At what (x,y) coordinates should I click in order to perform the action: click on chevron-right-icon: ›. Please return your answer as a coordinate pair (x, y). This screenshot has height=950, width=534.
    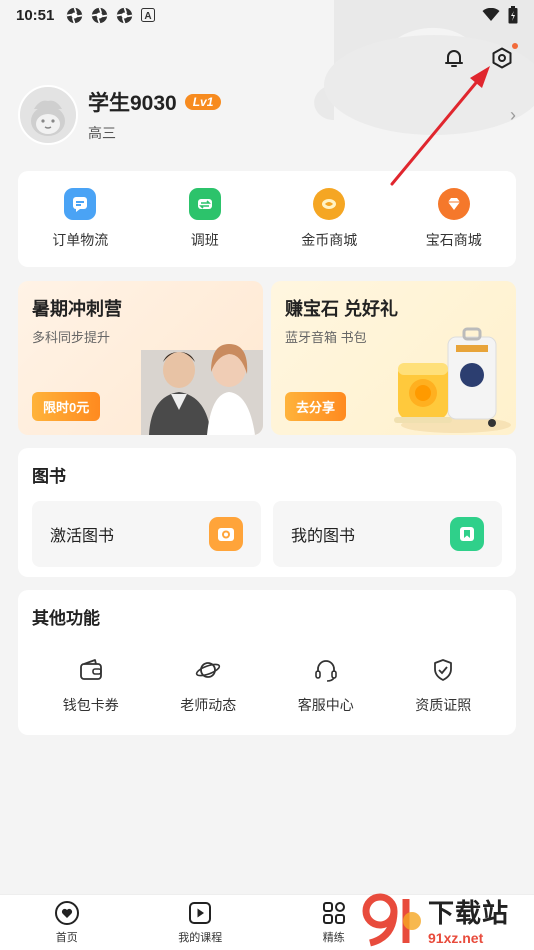
    Looking at the image, I should click on (513, 115).